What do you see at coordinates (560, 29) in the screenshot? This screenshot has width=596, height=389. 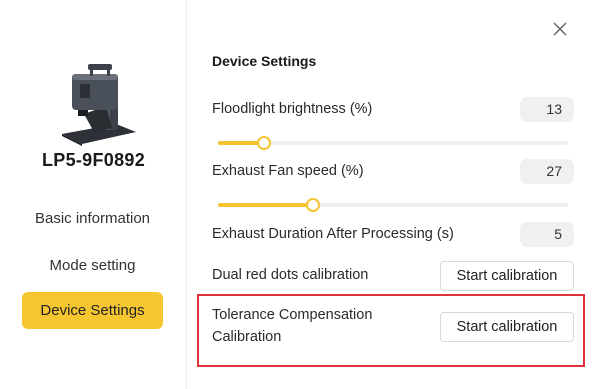 I see `close-icon` at bounding box center [560, 29].